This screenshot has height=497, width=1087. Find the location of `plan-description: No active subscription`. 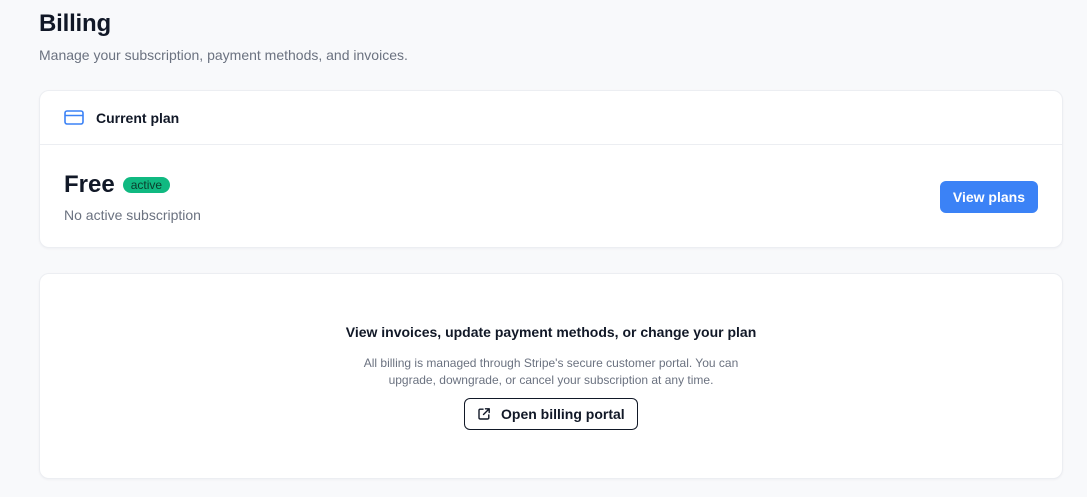

plan-description: No active subscription is located at coordinates (132, 215).